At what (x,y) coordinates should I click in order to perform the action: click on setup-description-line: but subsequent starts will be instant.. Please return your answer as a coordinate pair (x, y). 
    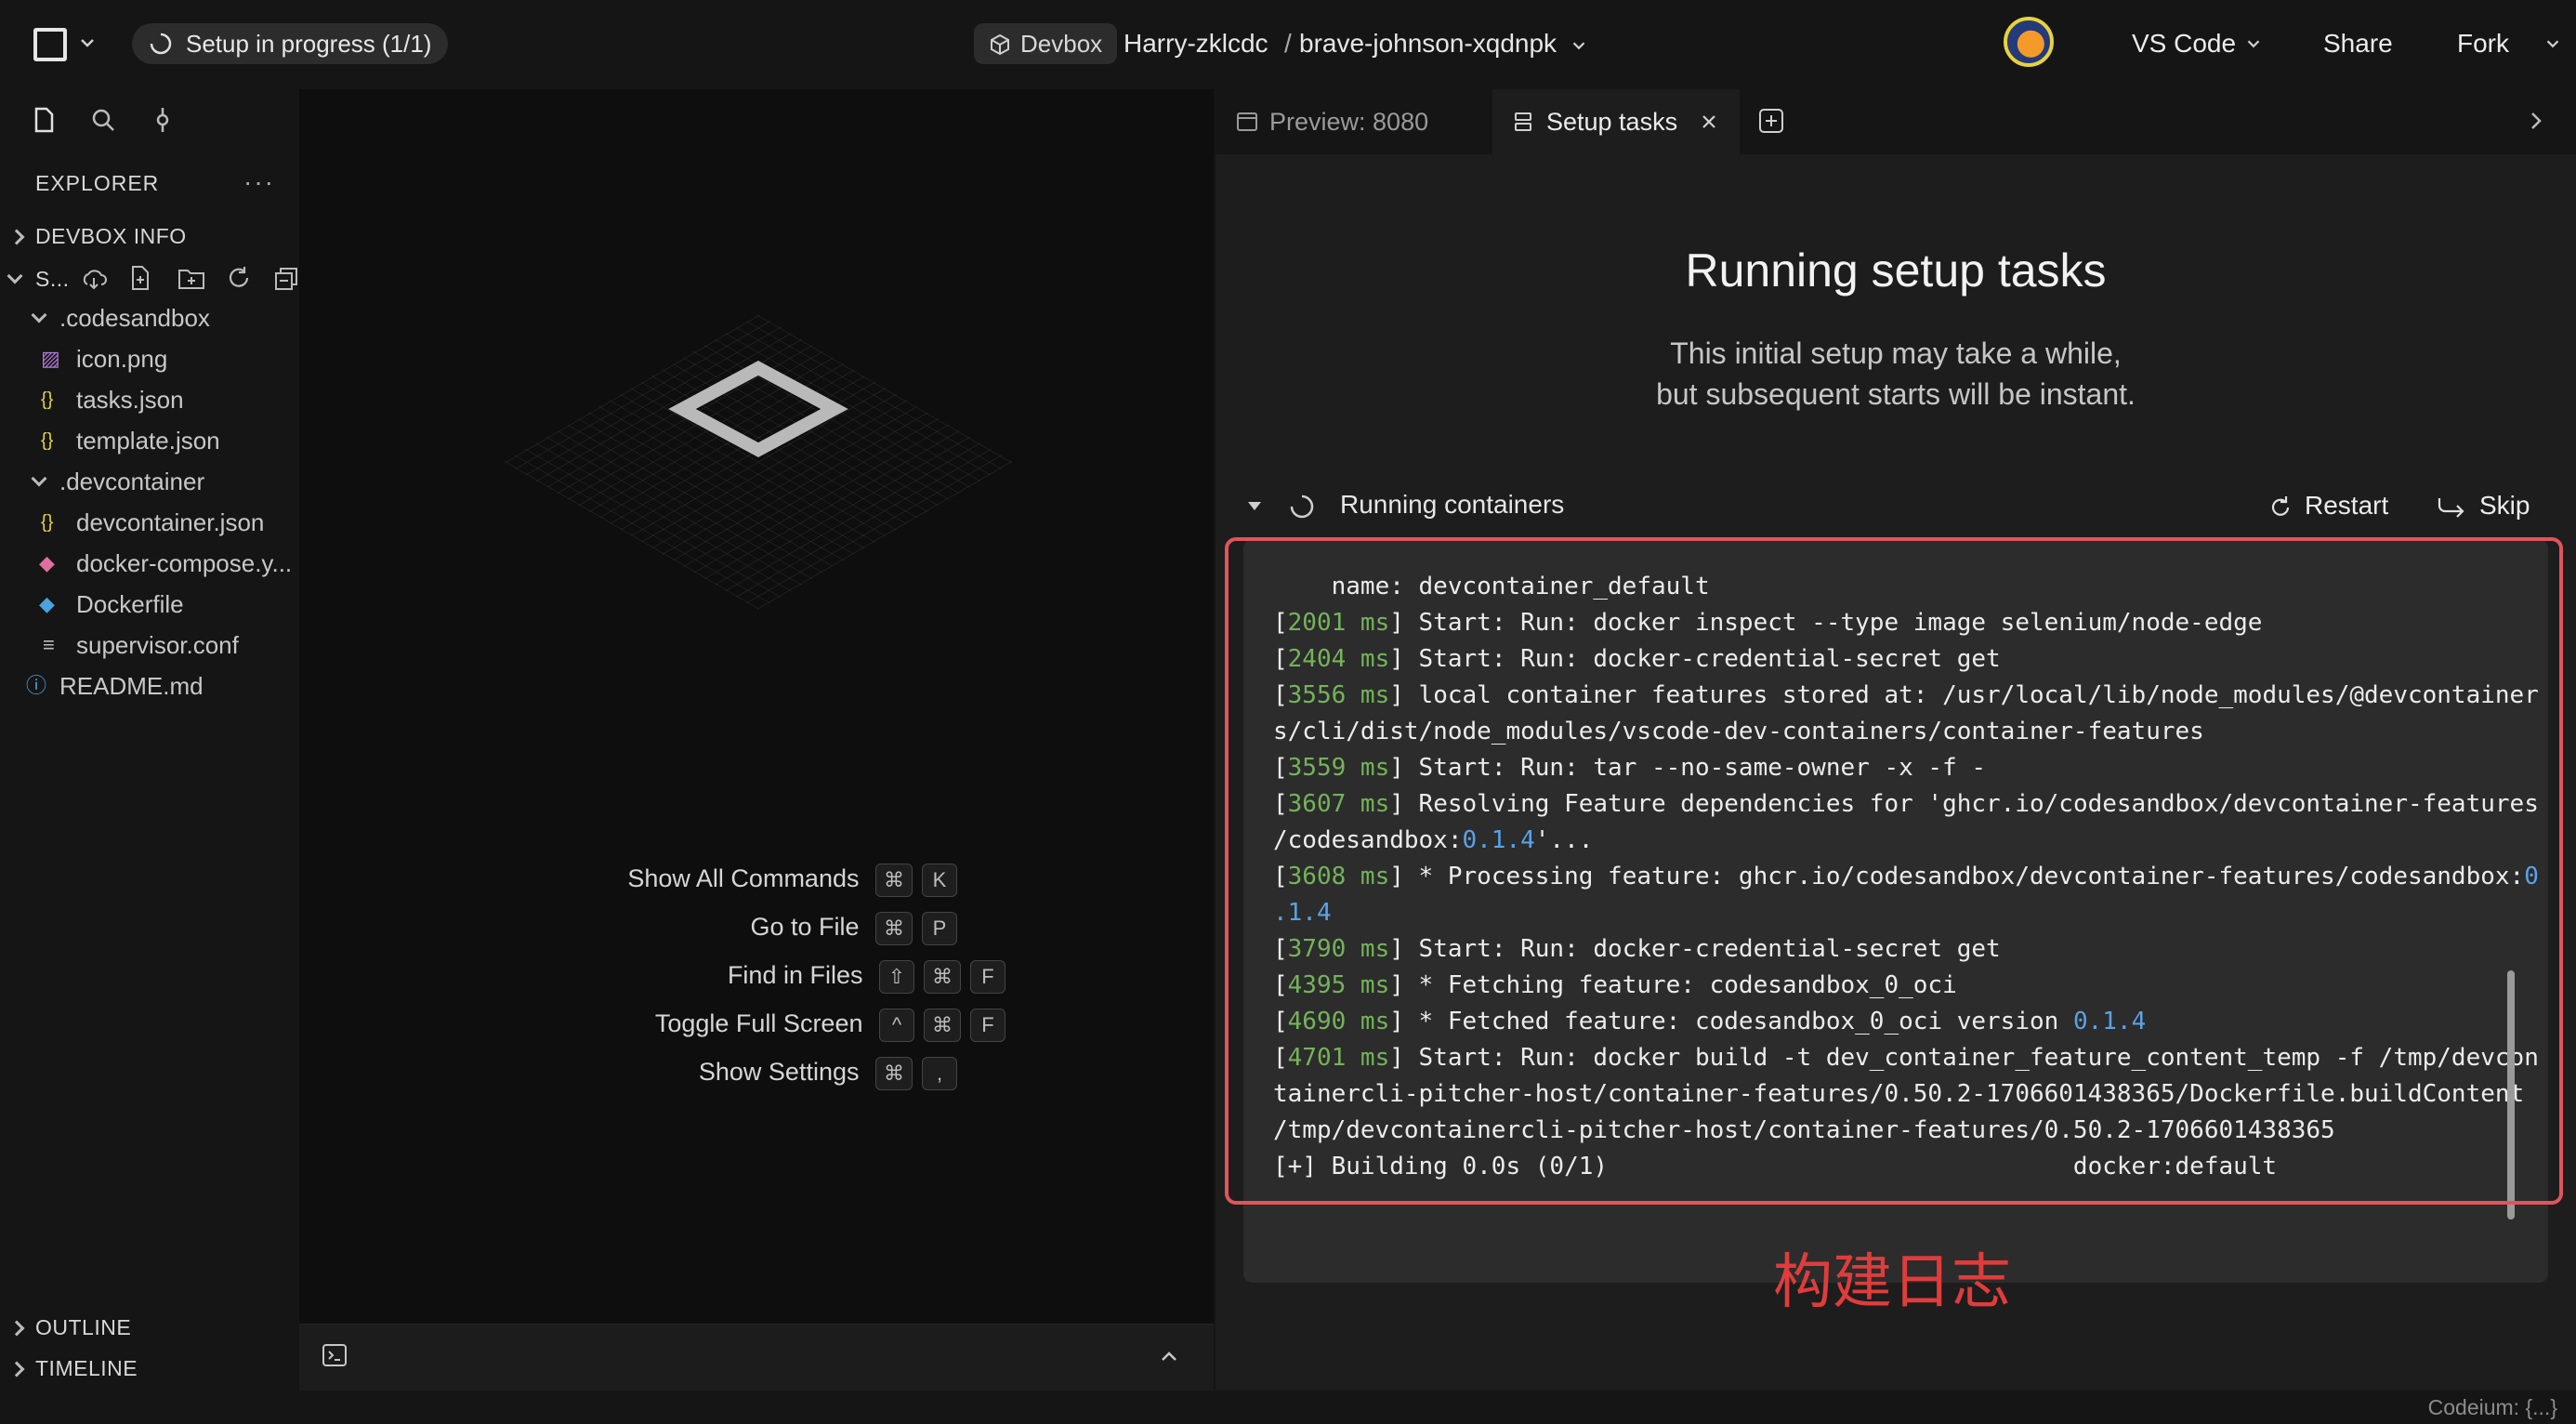
    Looking at the image, I should click on (1896, 394).